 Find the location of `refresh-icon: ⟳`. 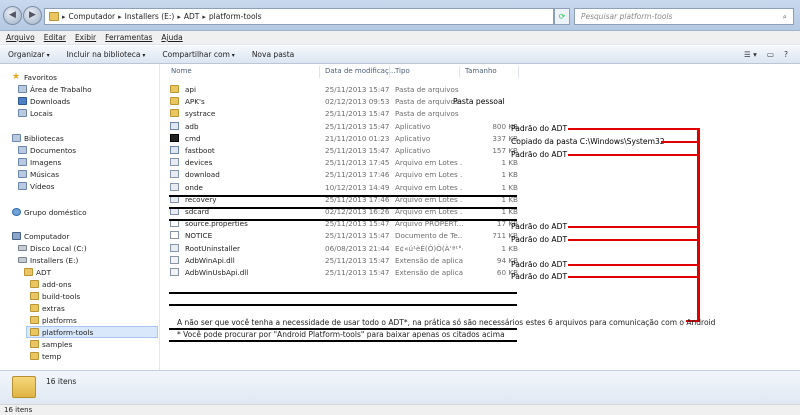

refresh-icon: ⟳ is located at coordinates (562, 16).